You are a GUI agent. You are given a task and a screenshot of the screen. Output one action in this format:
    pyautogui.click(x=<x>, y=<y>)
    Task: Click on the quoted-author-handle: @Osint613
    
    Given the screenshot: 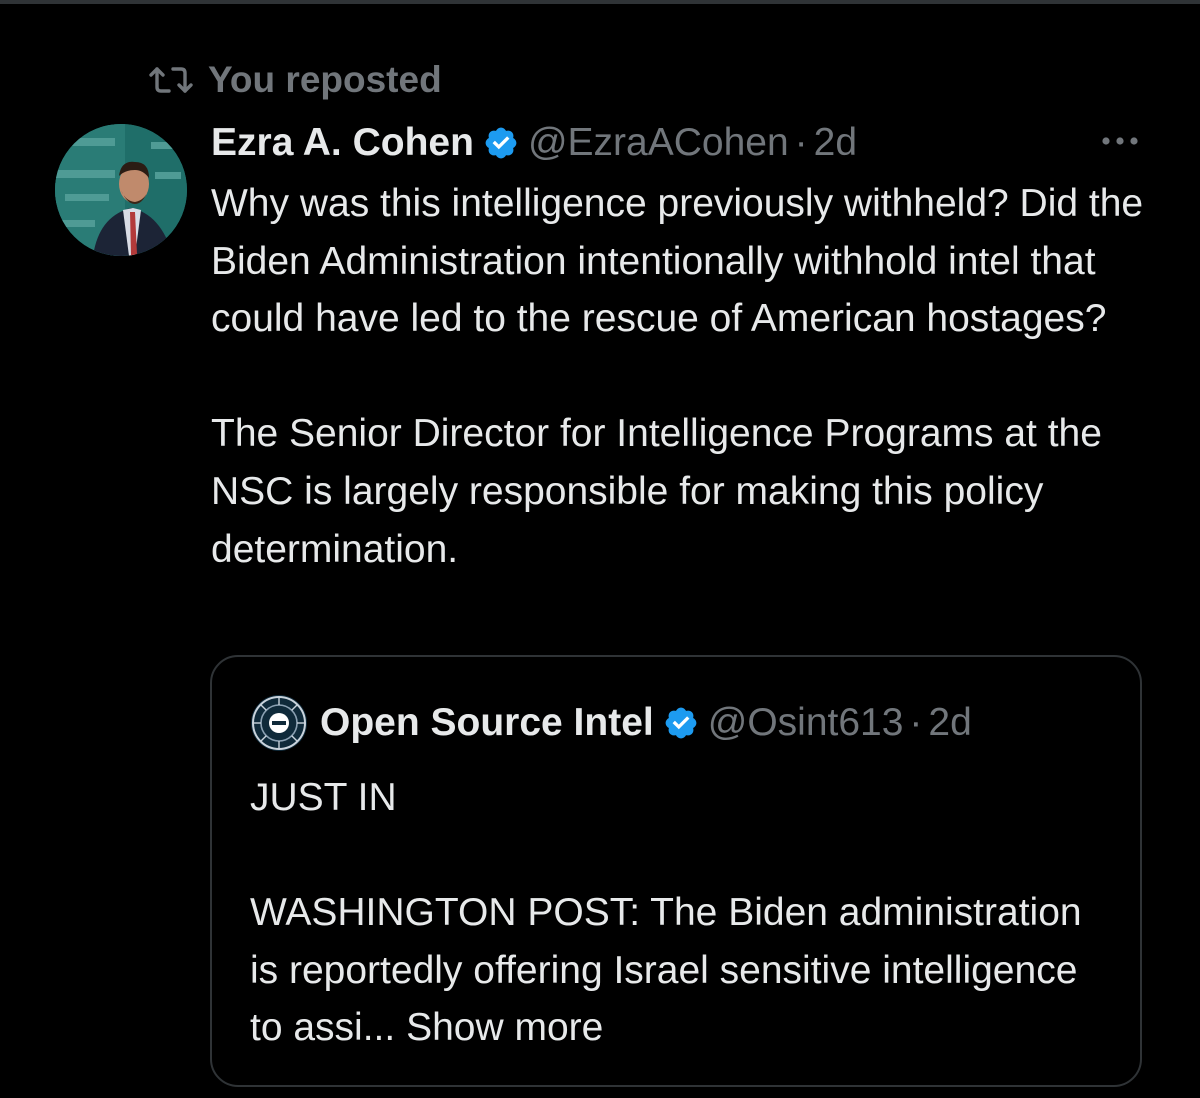 What is the action you would take?
    pyautogui.click(x=806, y=723)
    